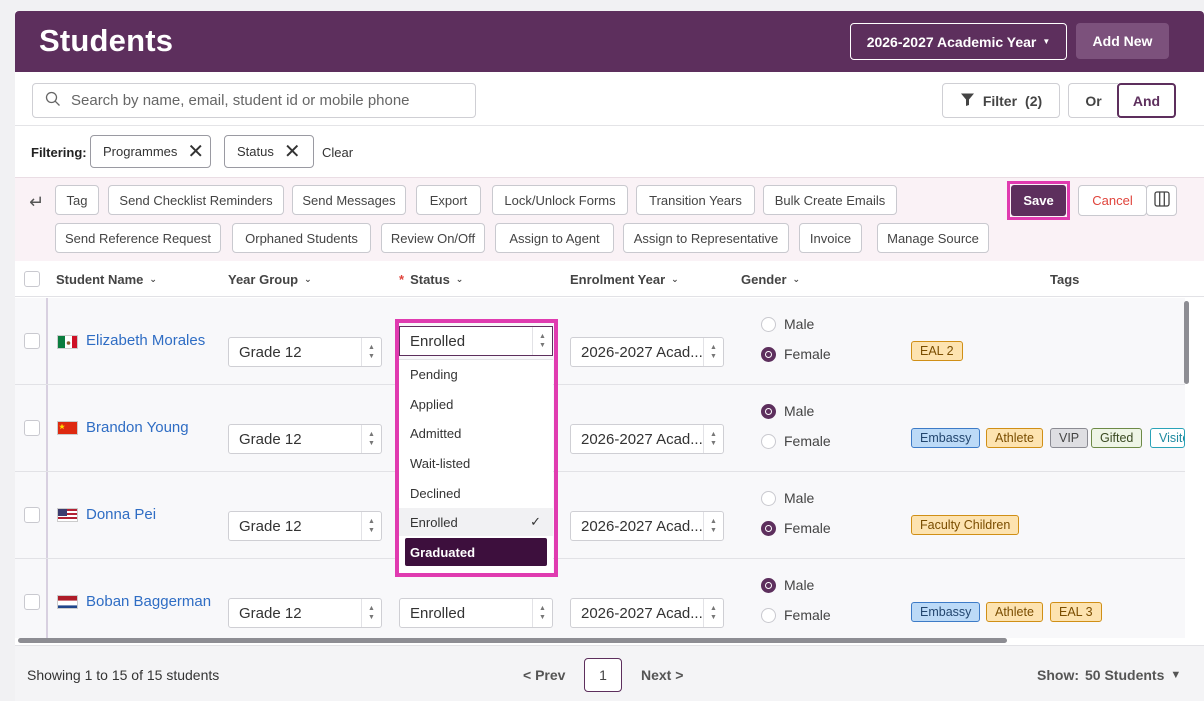 Image resolution: width=1204 pixels, height=701 pixels. What do you see at coordinates (544, 675) in the screenshot?
I see `prev-page-link: < Prev` at bounding box center [544, 675].